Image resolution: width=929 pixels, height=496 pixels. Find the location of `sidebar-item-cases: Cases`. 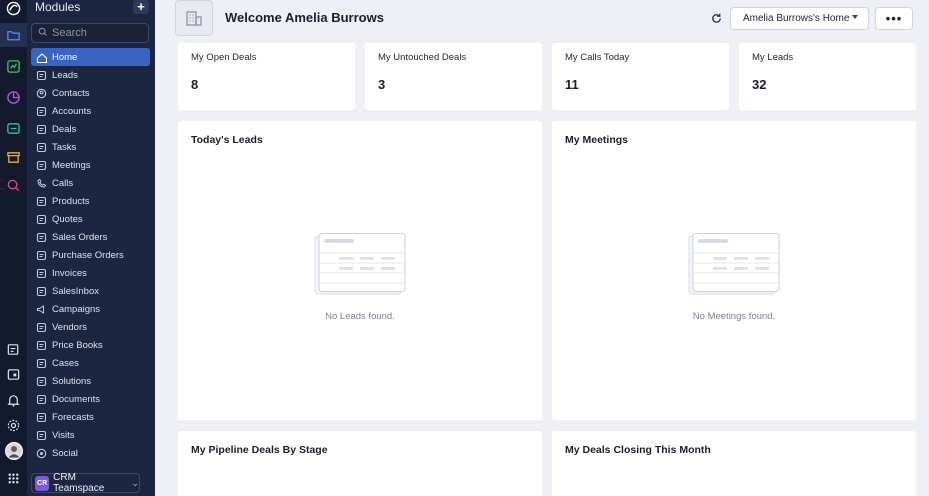

sidebar-item-cases: Cases is located at coordinates (90, 363).